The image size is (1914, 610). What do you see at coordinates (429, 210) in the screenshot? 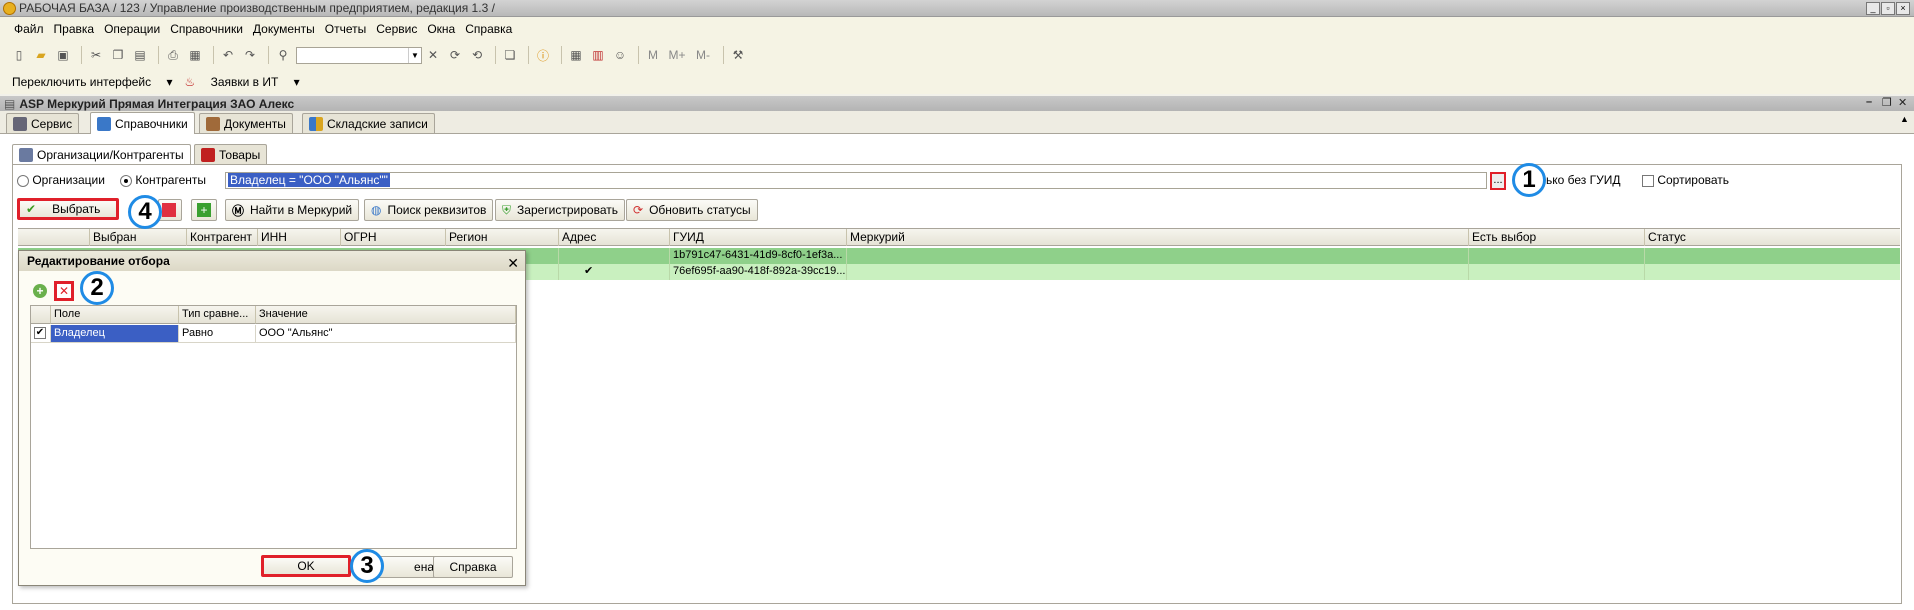
I see `search-requisites-button: ◍ Поиск реквизитов` at bounding box center [429, 210].